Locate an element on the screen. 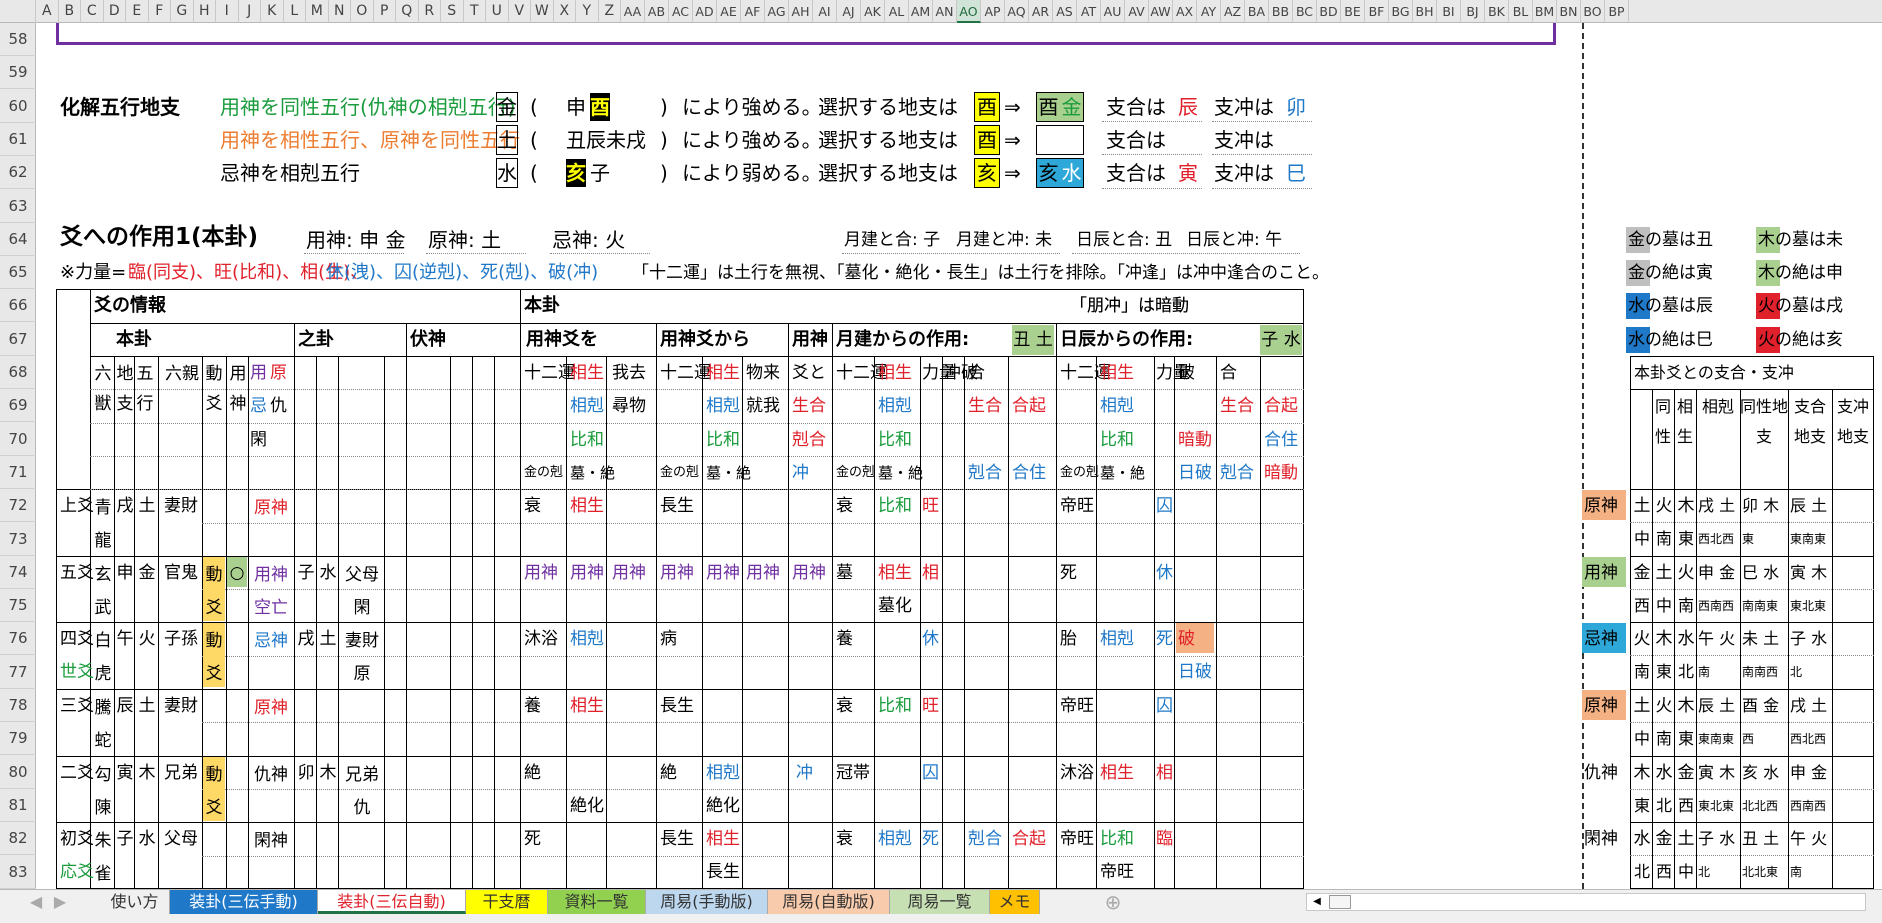  column-header-t: T is located at coordinates (475, 11).